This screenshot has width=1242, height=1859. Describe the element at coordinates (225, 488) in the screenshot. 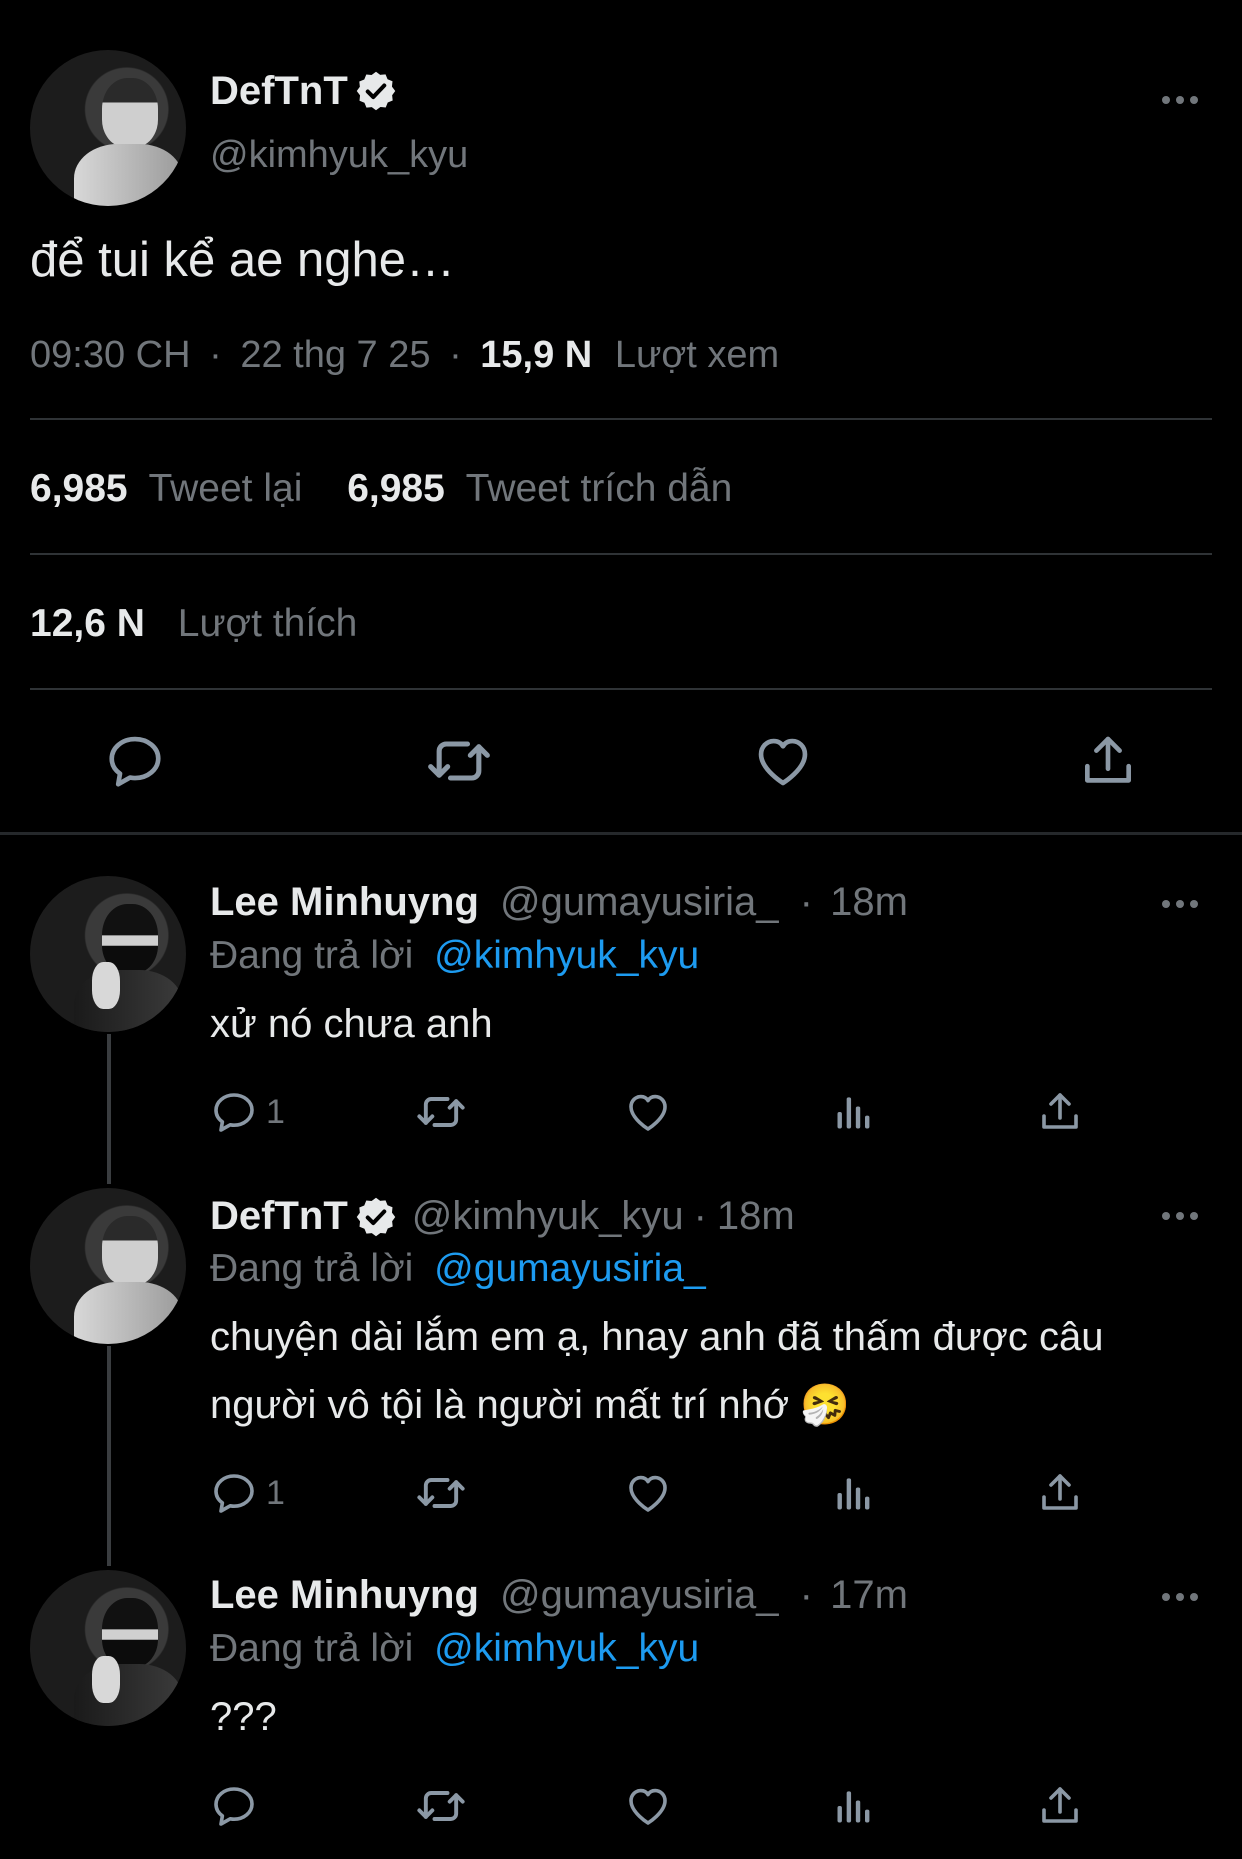

I see `retweets-label: Tweet lại` at that location.